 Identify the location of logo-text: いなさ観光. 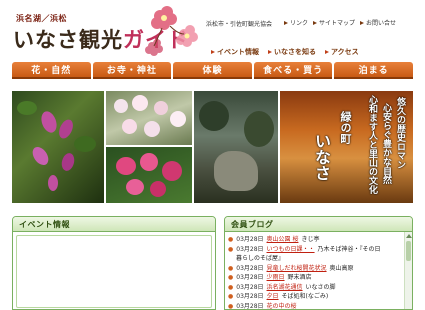
(68, 39).